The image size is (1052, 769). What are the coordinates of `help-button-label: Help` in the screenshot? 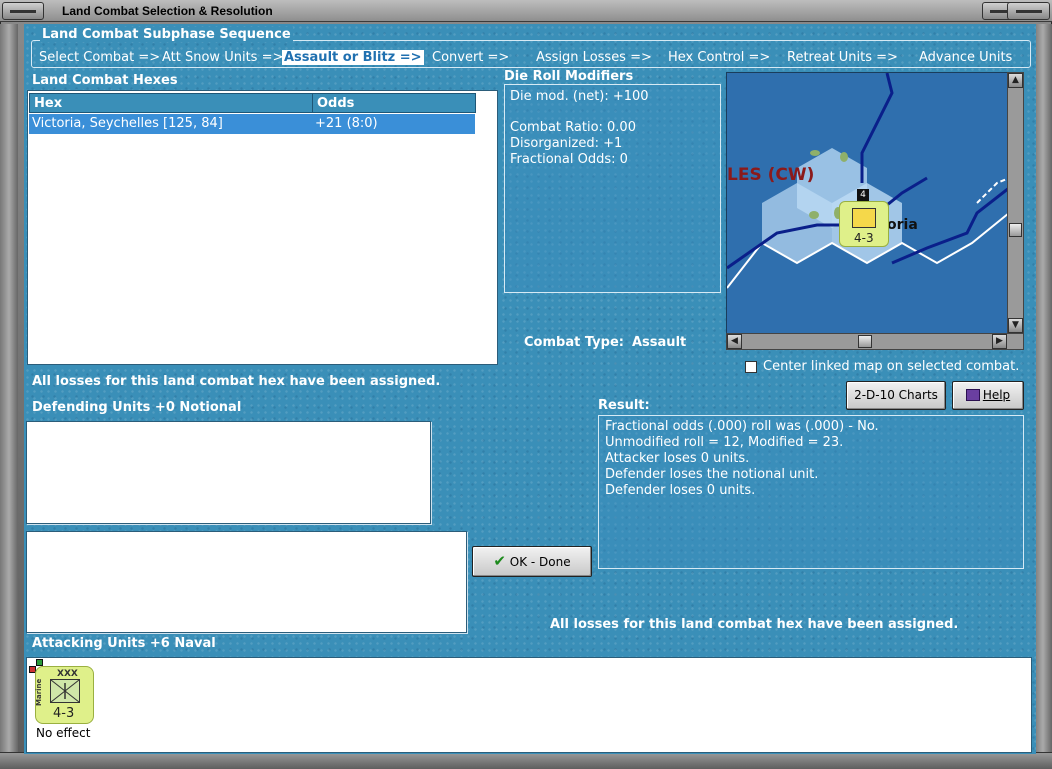 It's located at (996, 395).